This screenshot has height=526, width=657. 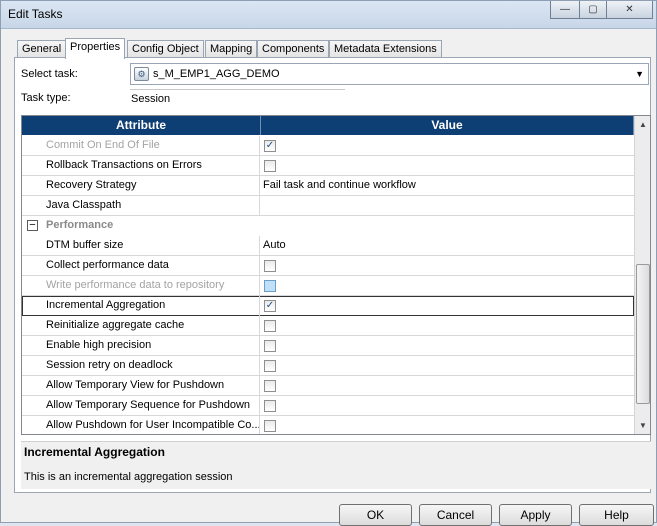 What do you see at coordinates (328, 346) in the screenshot?
I see `table-row: Enable high precision` at bounding box center [328, 346].